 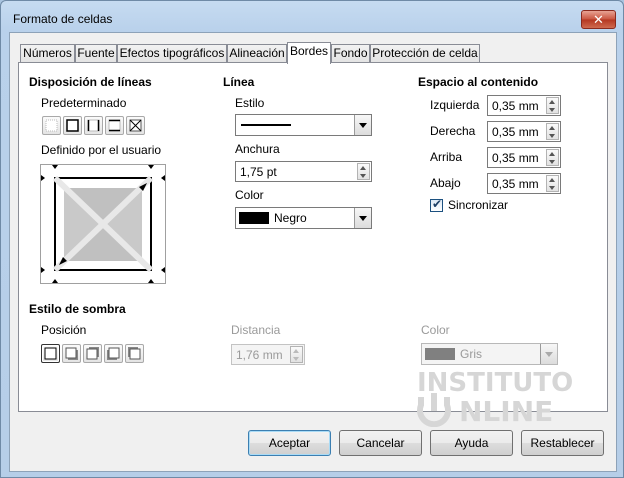 I want to click on shadow-color-label: Color, so click(x=435, y=330).